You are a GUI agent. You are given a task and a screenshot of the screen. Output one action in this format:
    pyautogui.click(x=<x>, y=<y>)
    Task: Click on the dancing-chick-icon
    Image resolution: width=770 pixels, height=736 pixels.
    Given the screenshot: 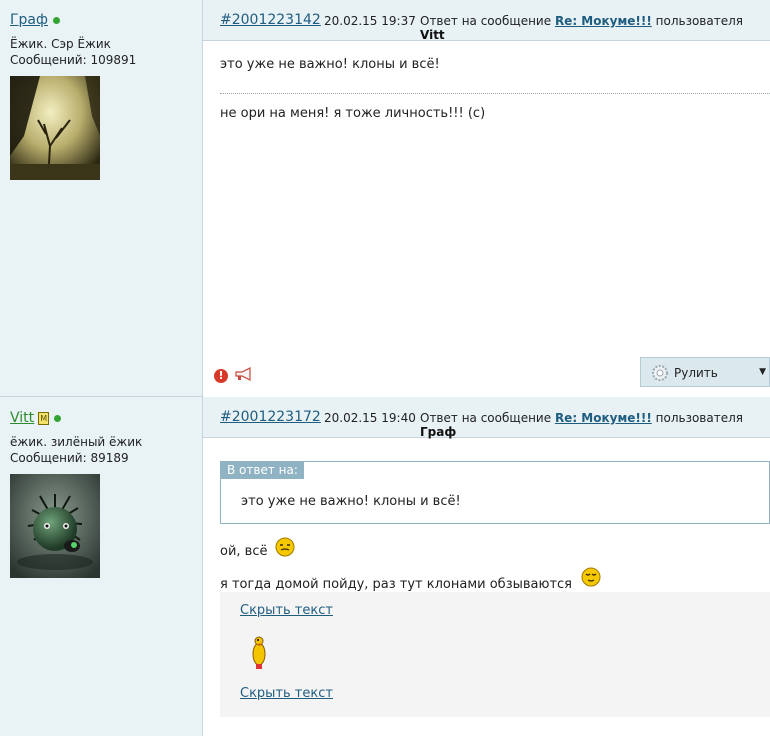 What is the action you would take?
    pyautogui.click(x=259, y=654)
    